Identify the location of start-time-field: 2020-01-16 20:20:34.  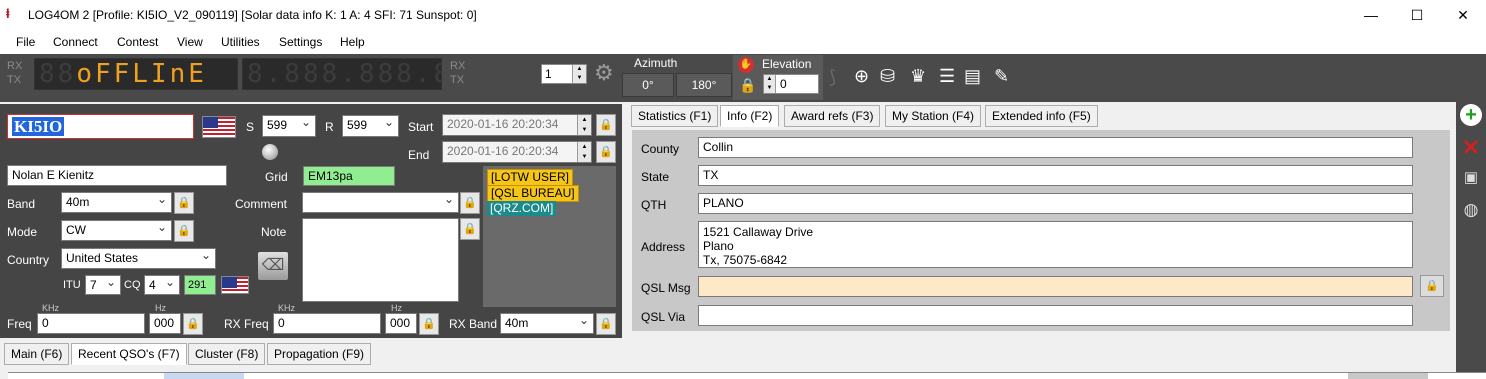
(517, 125).